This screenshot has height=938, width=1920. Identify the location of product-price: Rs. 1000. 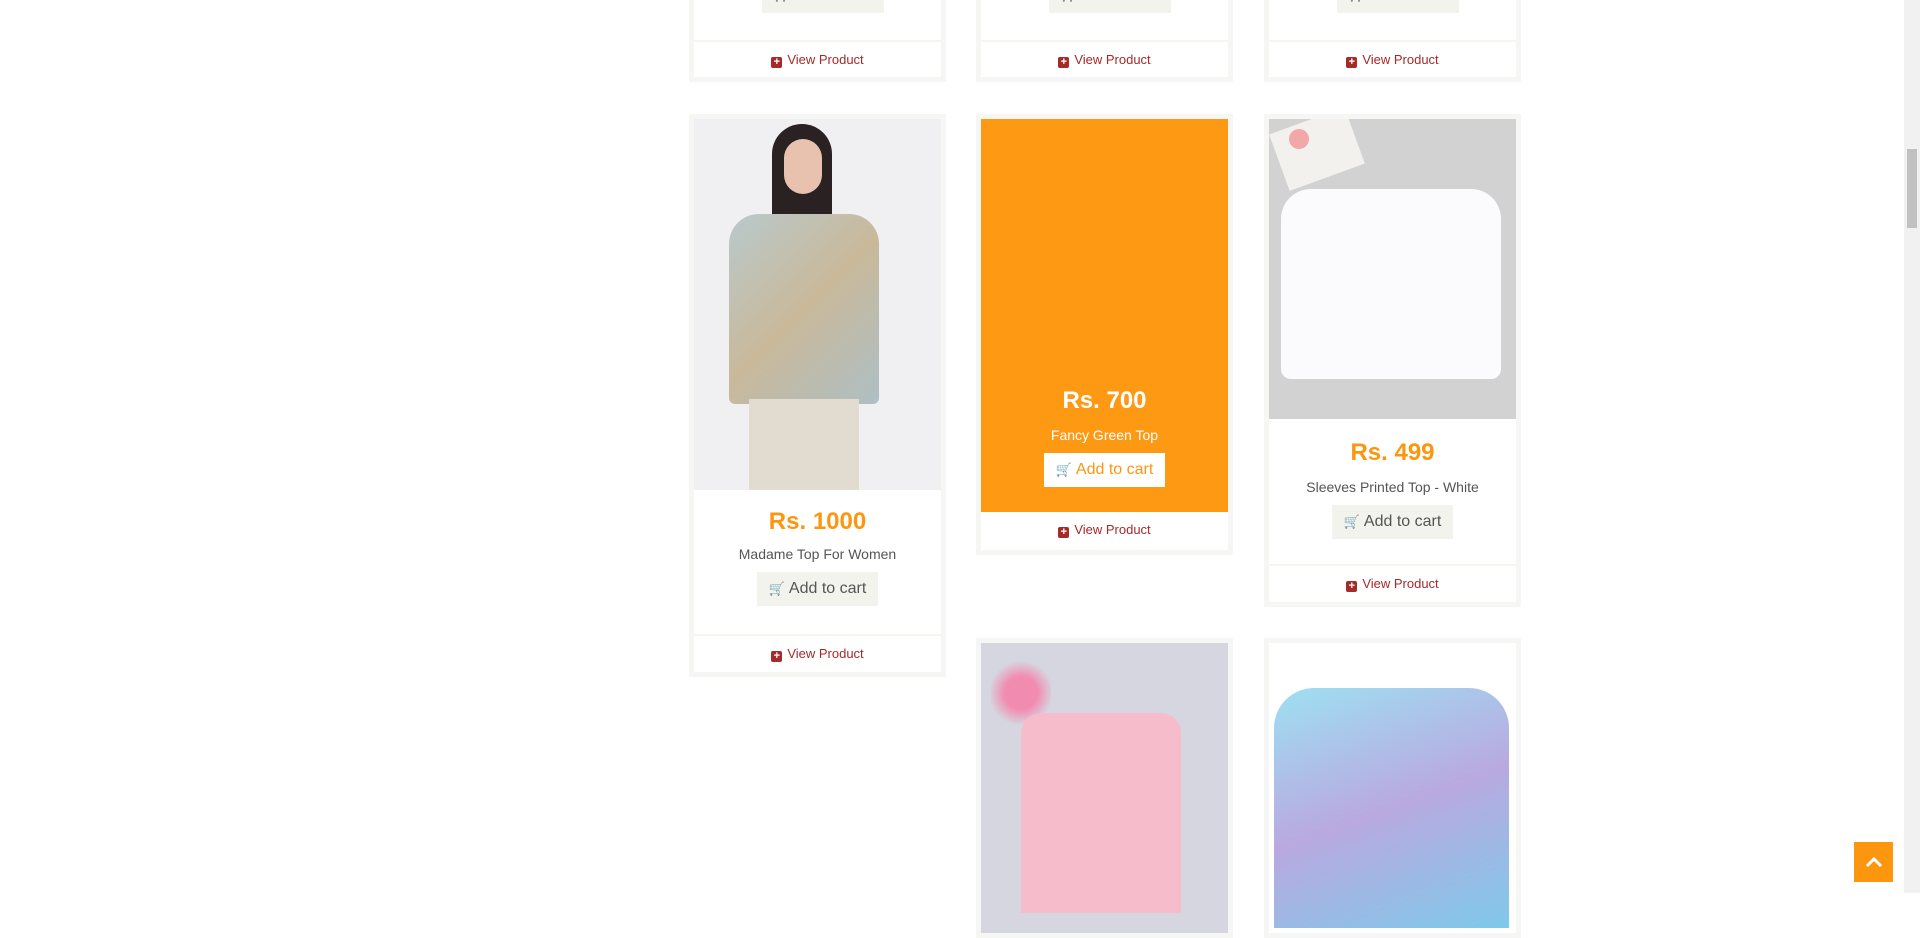
(817, 521).